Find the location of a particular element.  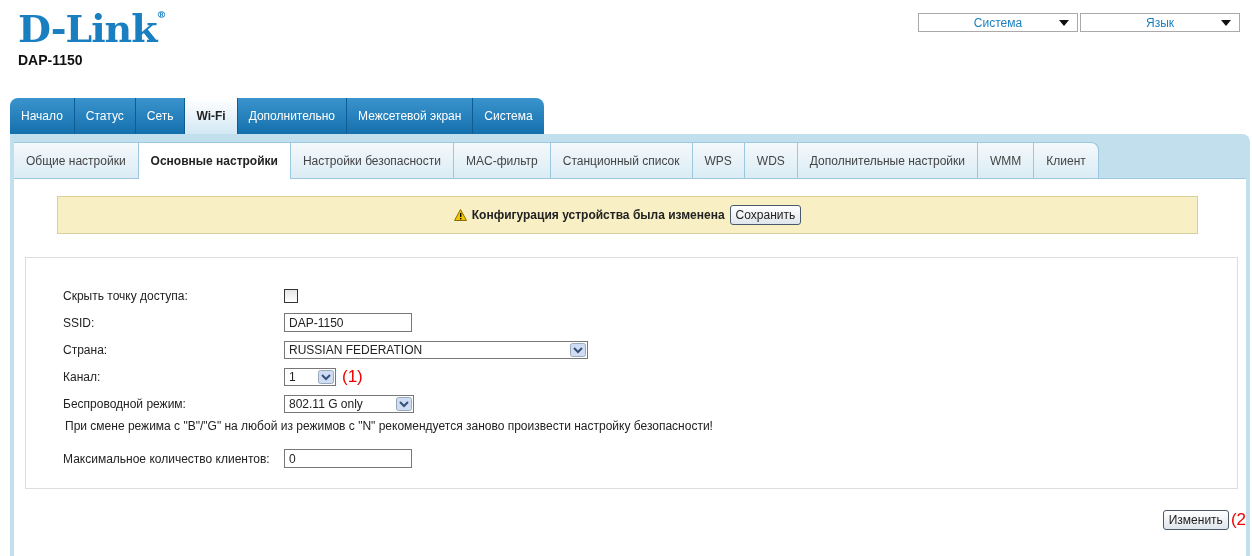

sub-tab: Станционный список is located at coordinates (621, 160).